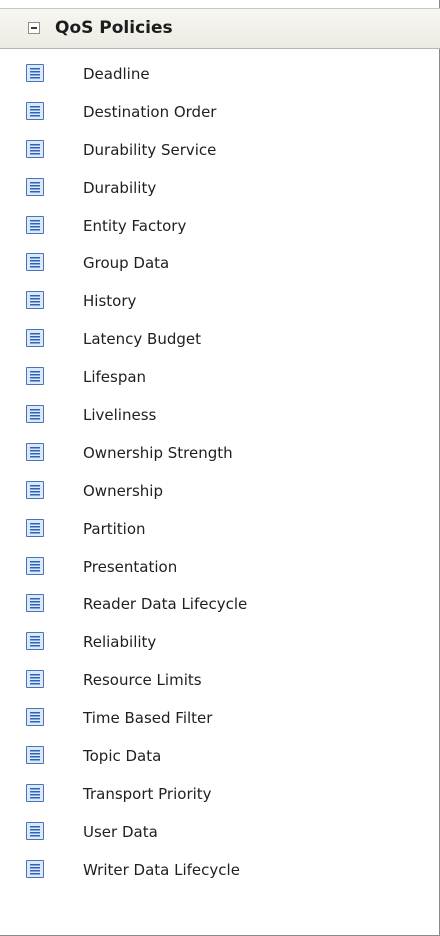 The image size is (440, 936). What do you see at coordinates (220, 114) in the screenshot?
I see `list-item: Destination Order` at bounding box center [220, 114].